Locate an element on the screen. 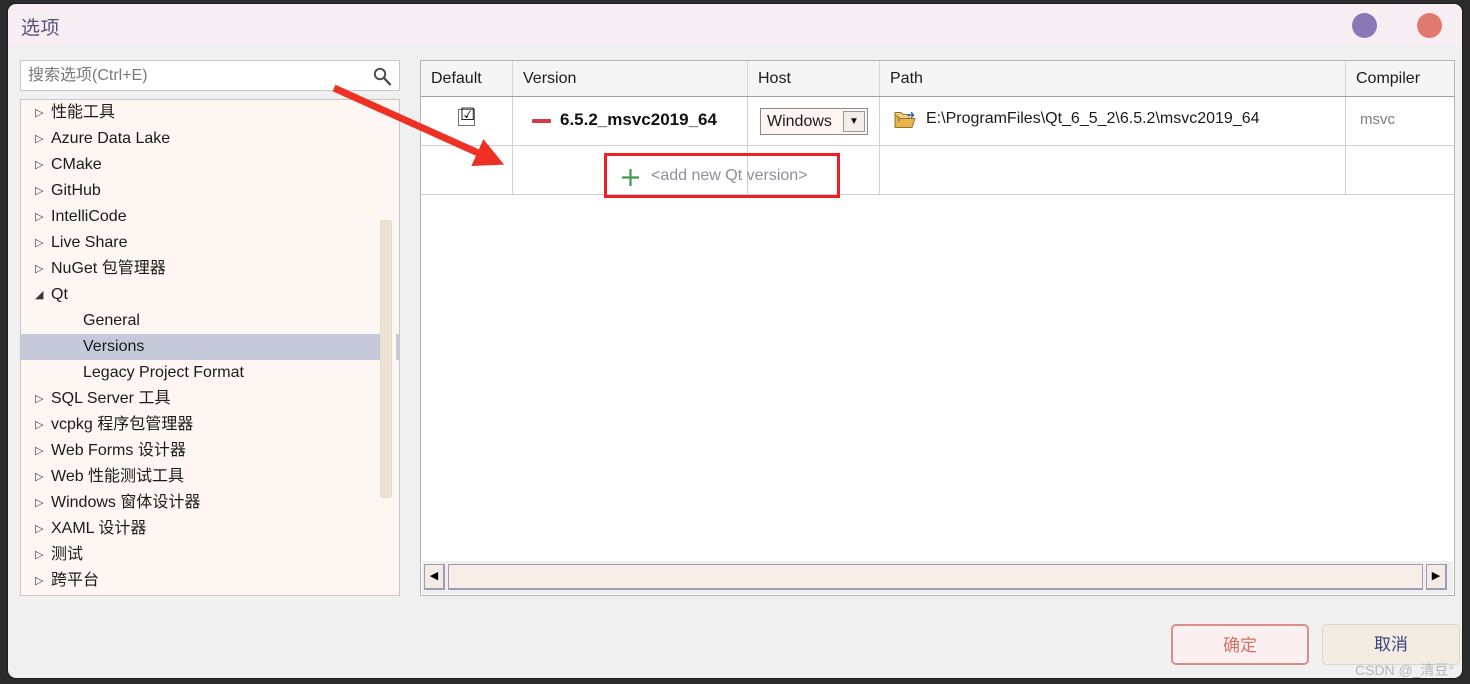  host-select: Windows ▼ is located at coordinates (814, 121).